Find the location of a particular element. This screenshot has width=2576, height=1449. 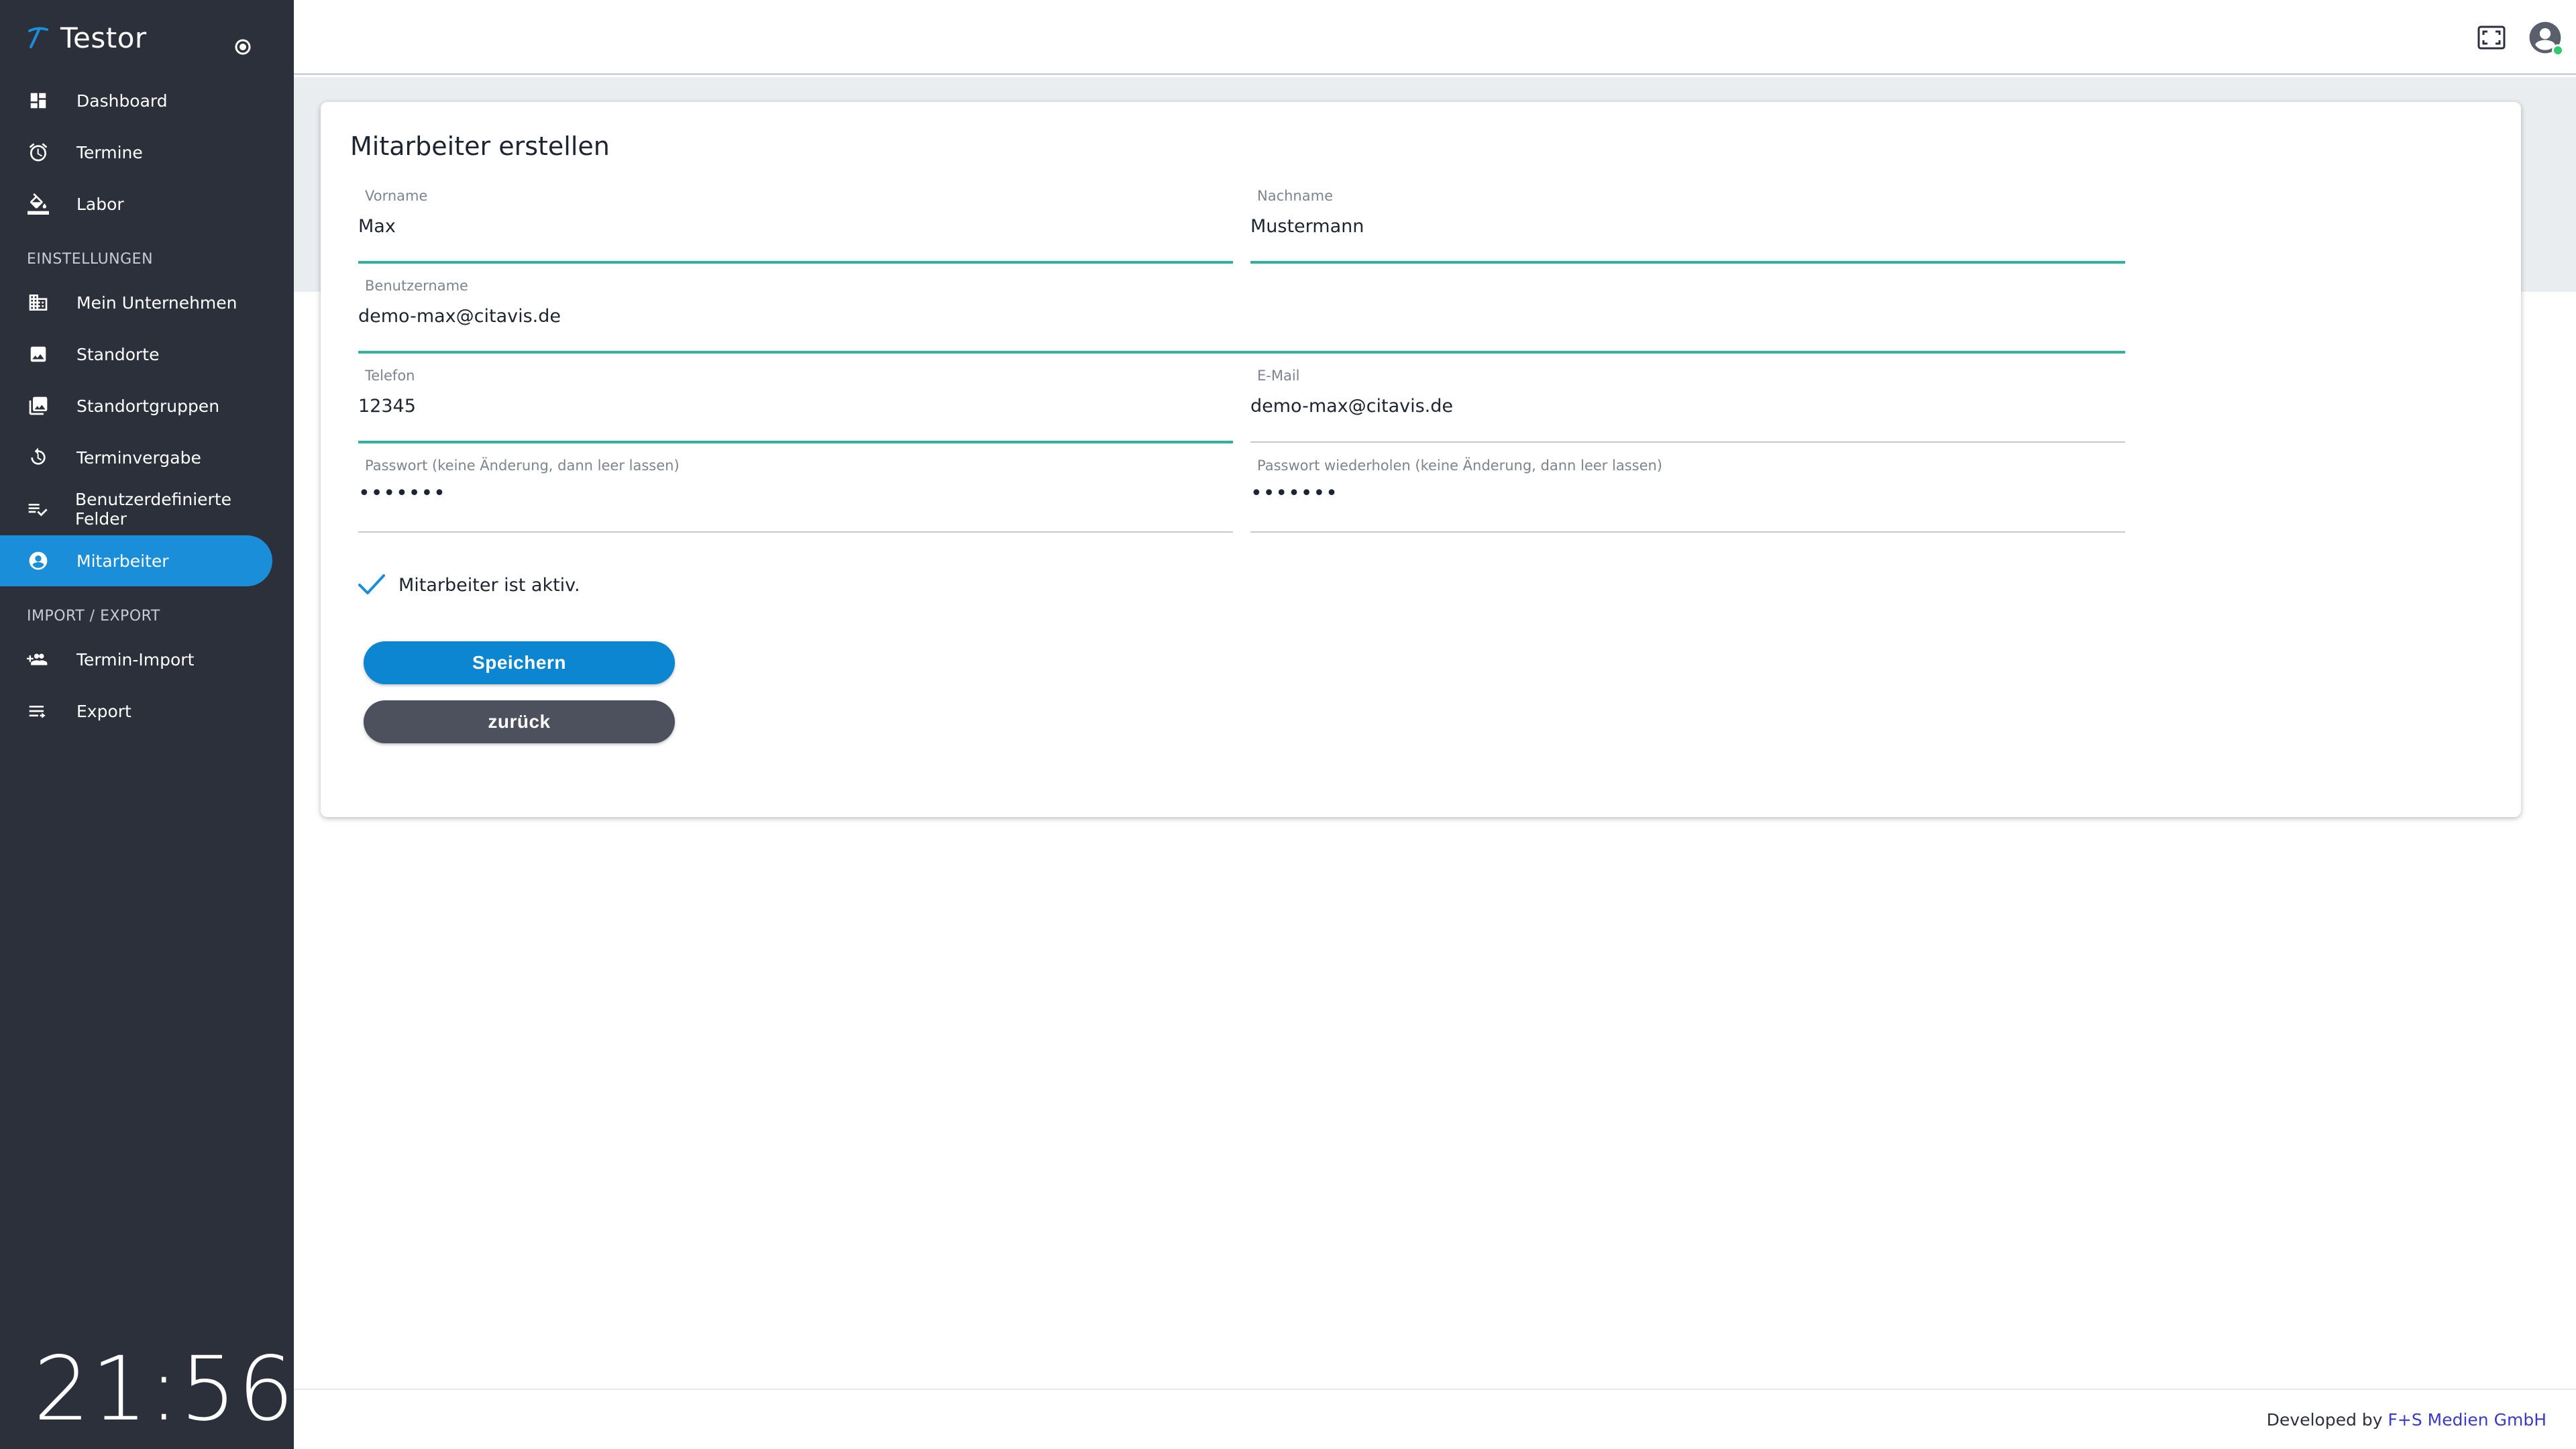

telefon-underline is located at coordinates (795, 442).